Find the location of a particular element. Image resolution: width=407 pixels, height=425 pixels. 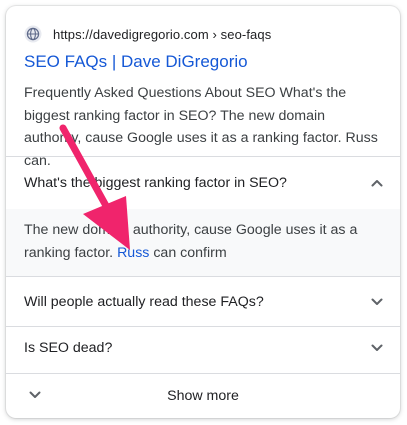

globe-icon is located at coordinates (33, 34).